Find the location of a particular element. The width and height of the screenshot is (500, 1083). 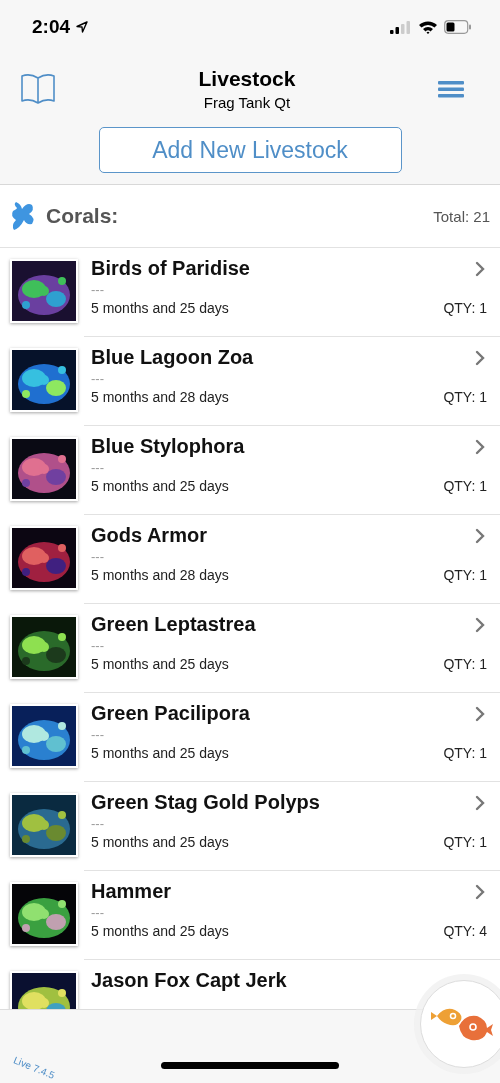

book-icon is located at coordinates (38, 89).